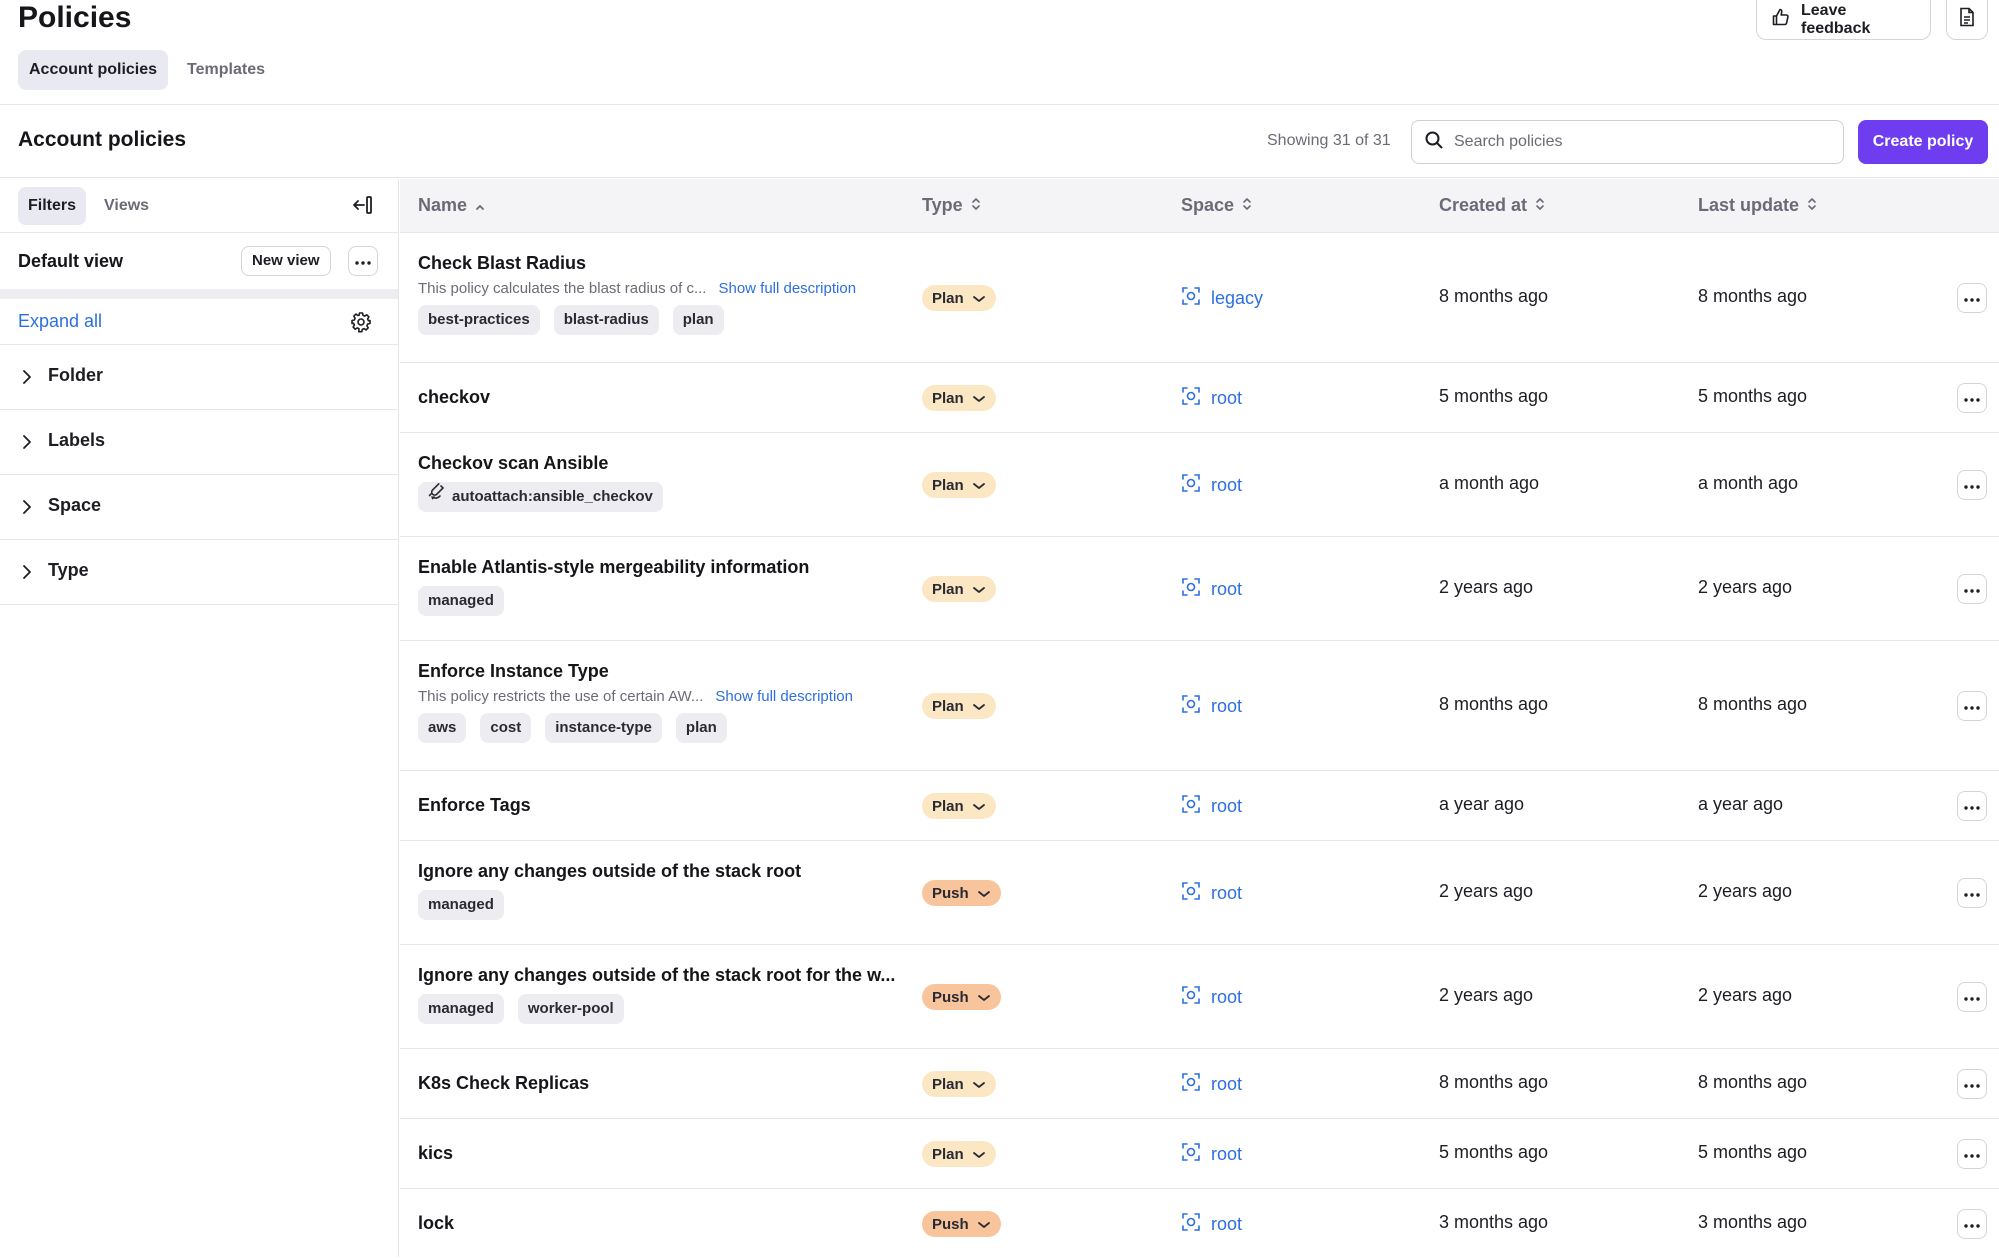 The height and width of the screenshot is (1259, 1999). What do you see at coordinates (1222, 298) in the screenshot?
I see `space-link: legacy` at bounding box center [1222, 298].